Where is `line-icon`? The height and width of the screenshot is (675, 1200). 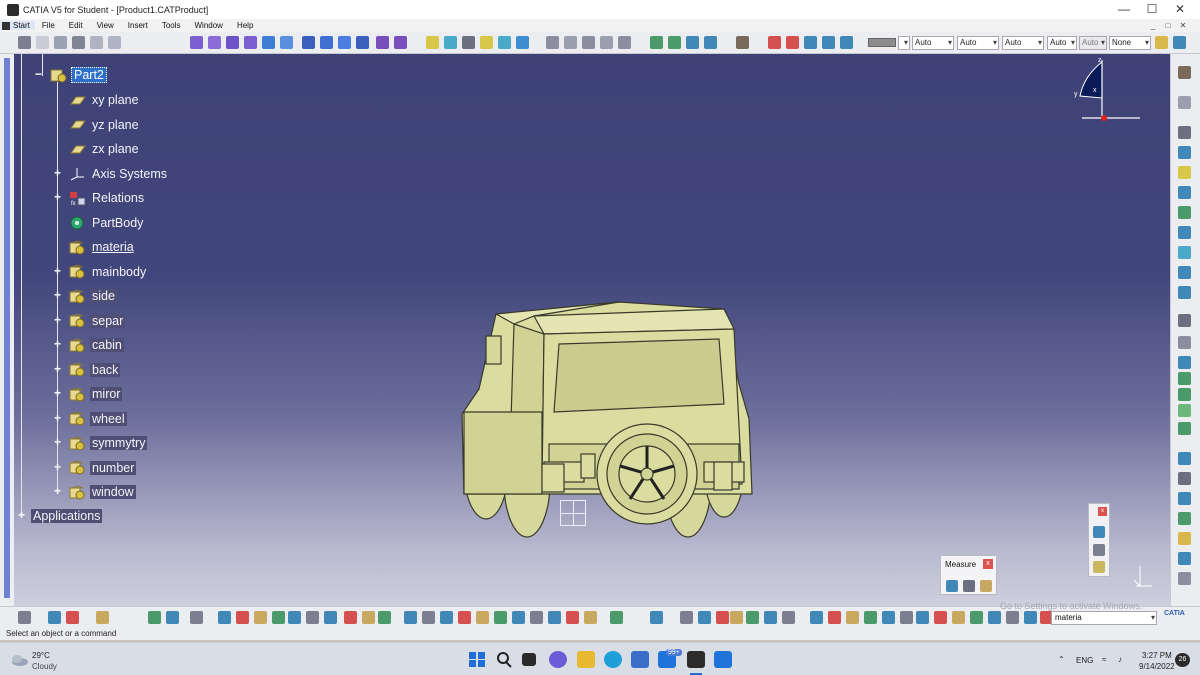
line-icon is located at coordinates (522, 42).